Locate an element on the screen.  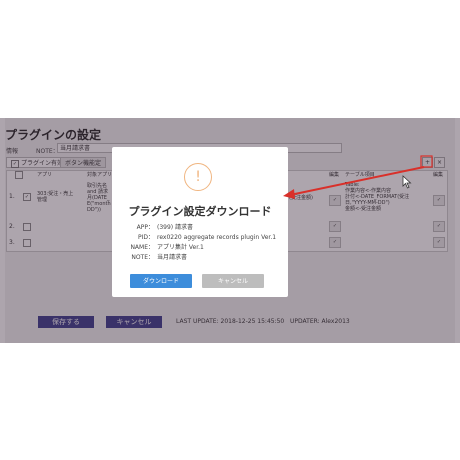
highlight-box is located at coordinates (426, 161).